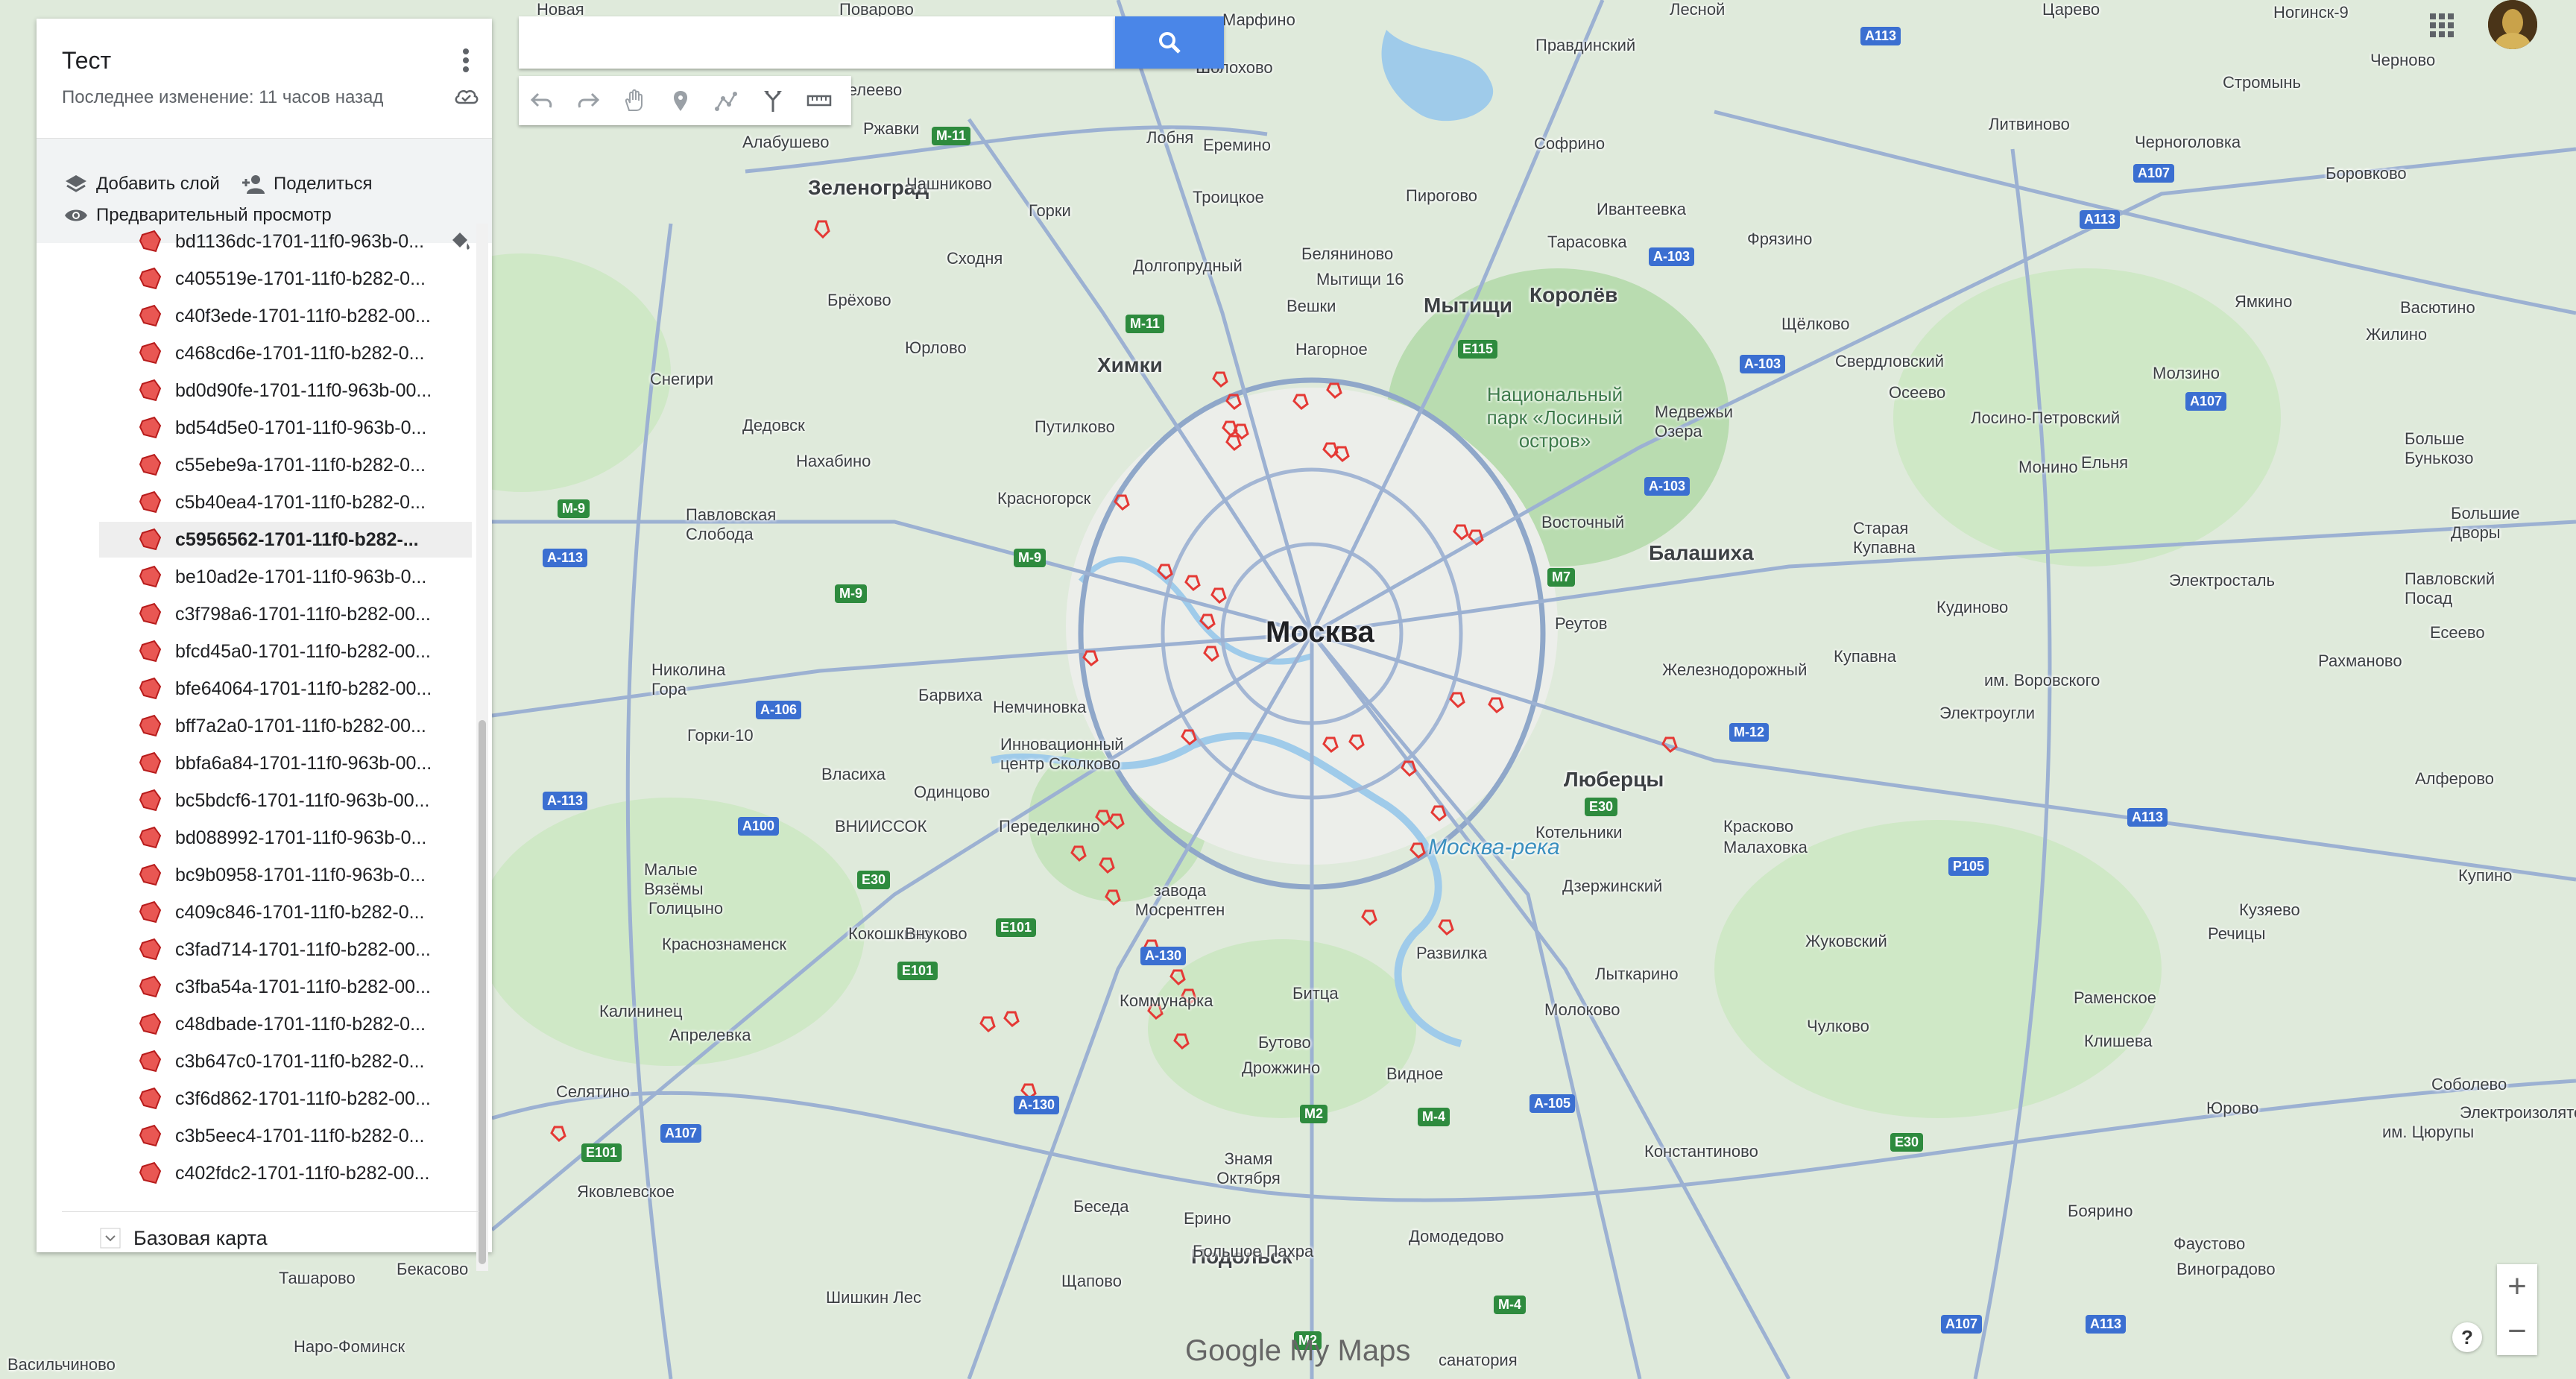 The width and height of the screenshot is (2576, 1379). Describe the element at coordinates (1815, 324) in the screenshot. I see `place-label: Щёлково` at that location.